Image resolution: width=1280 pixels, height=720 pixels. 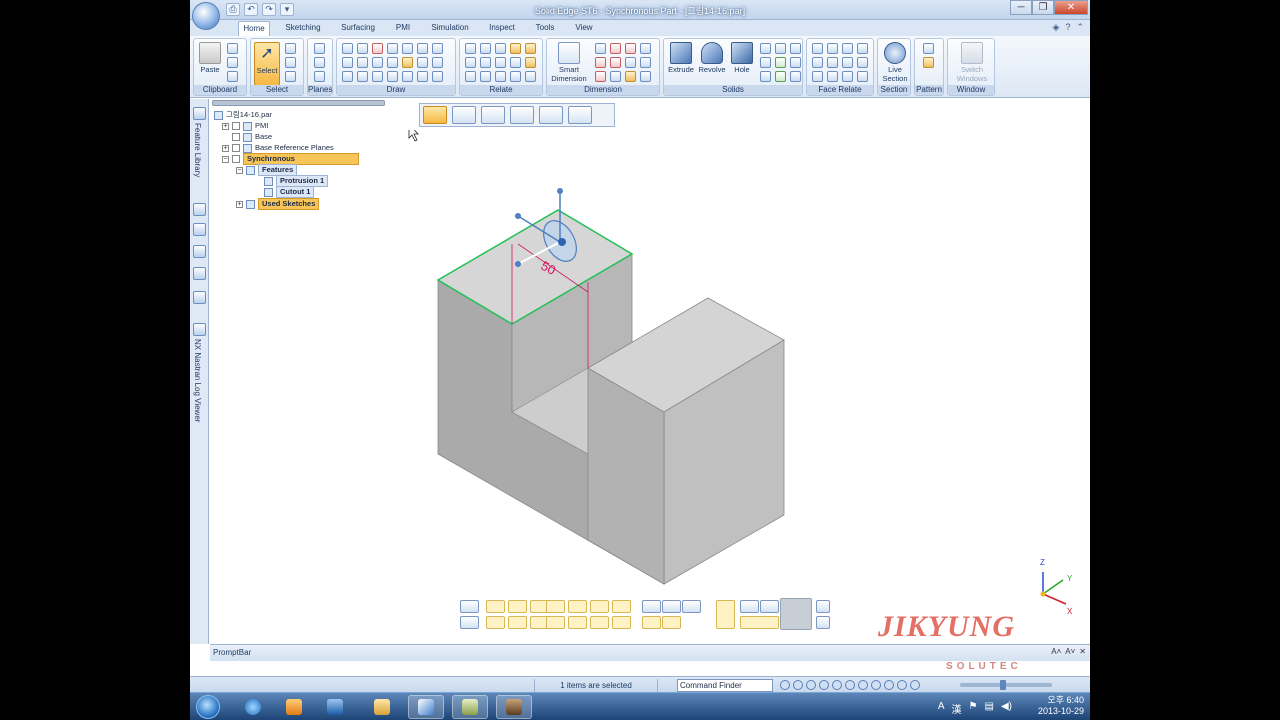 What do you see at coordinates (560, 191) in the screenshot?
I see `z-handle` at bounding box center [560, 191].